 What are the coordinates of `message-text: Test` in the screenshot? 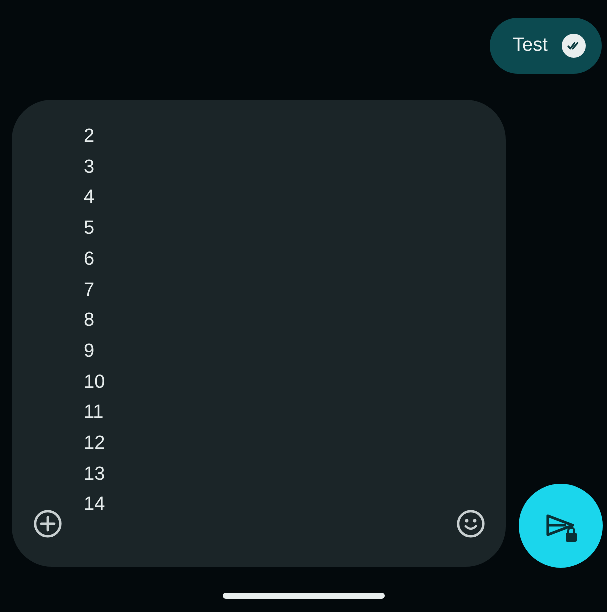 It's located at (530, 46).